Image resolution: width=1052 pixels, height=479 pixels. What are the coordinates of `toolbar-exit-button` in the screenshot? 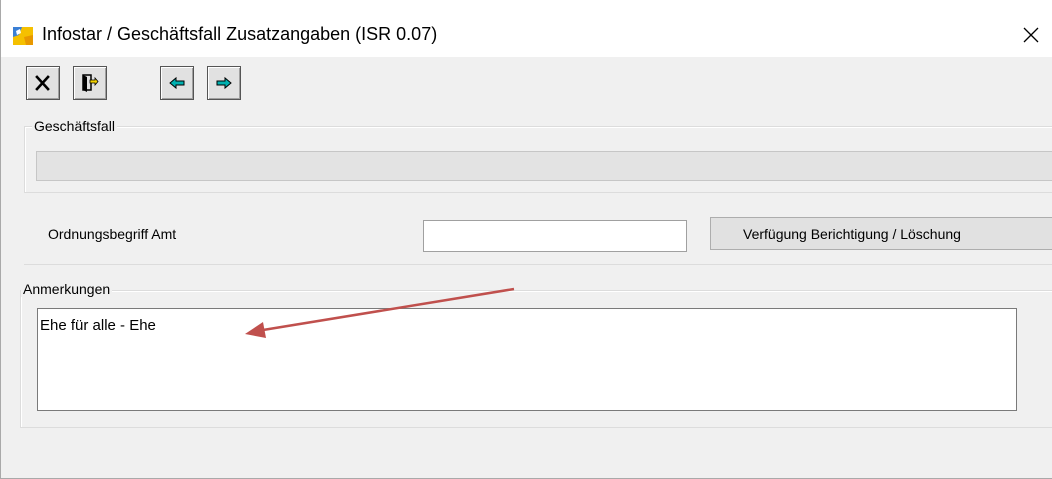 It's located at (90, 83).